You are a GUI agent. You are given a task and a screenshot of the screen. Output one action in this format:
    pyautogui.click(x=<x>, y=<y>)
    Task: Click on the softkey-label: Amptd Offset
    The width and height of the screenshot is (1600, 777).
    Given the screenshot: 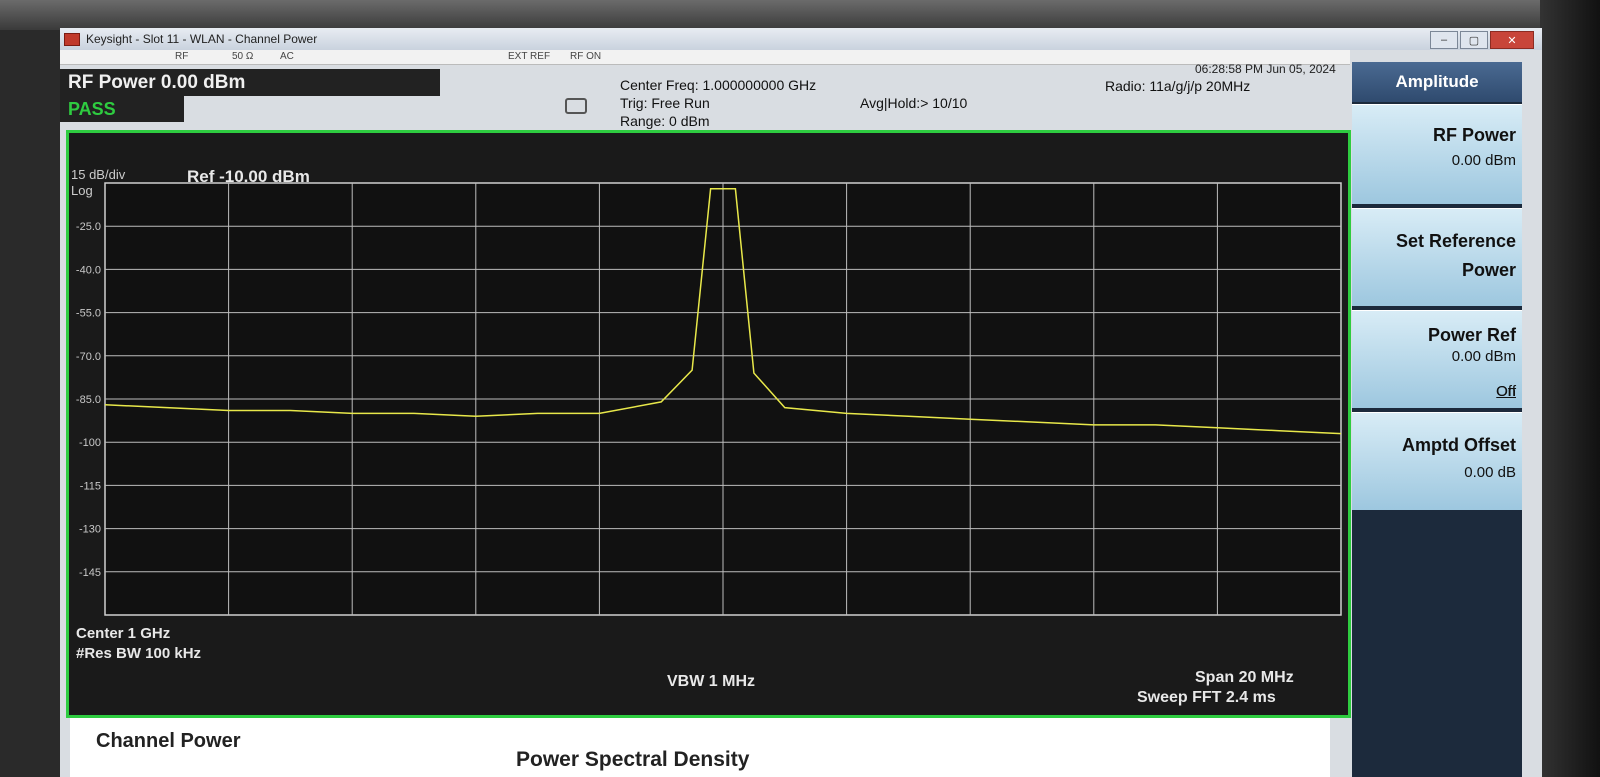 What is the action you would take?
    pyautogui.click(x=1459, y=445)
    